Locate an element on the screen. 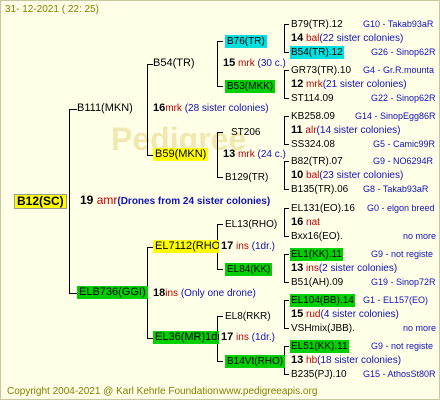 The image size is (440, 400). gen4-num-13: 16 is located at coordinates (297, 222).